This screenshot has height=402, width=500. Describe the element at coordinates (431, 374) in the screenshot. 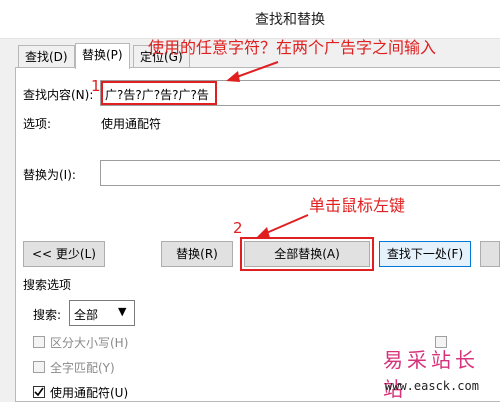

I see `watermark-logo-text: 易采站长站` at that location.